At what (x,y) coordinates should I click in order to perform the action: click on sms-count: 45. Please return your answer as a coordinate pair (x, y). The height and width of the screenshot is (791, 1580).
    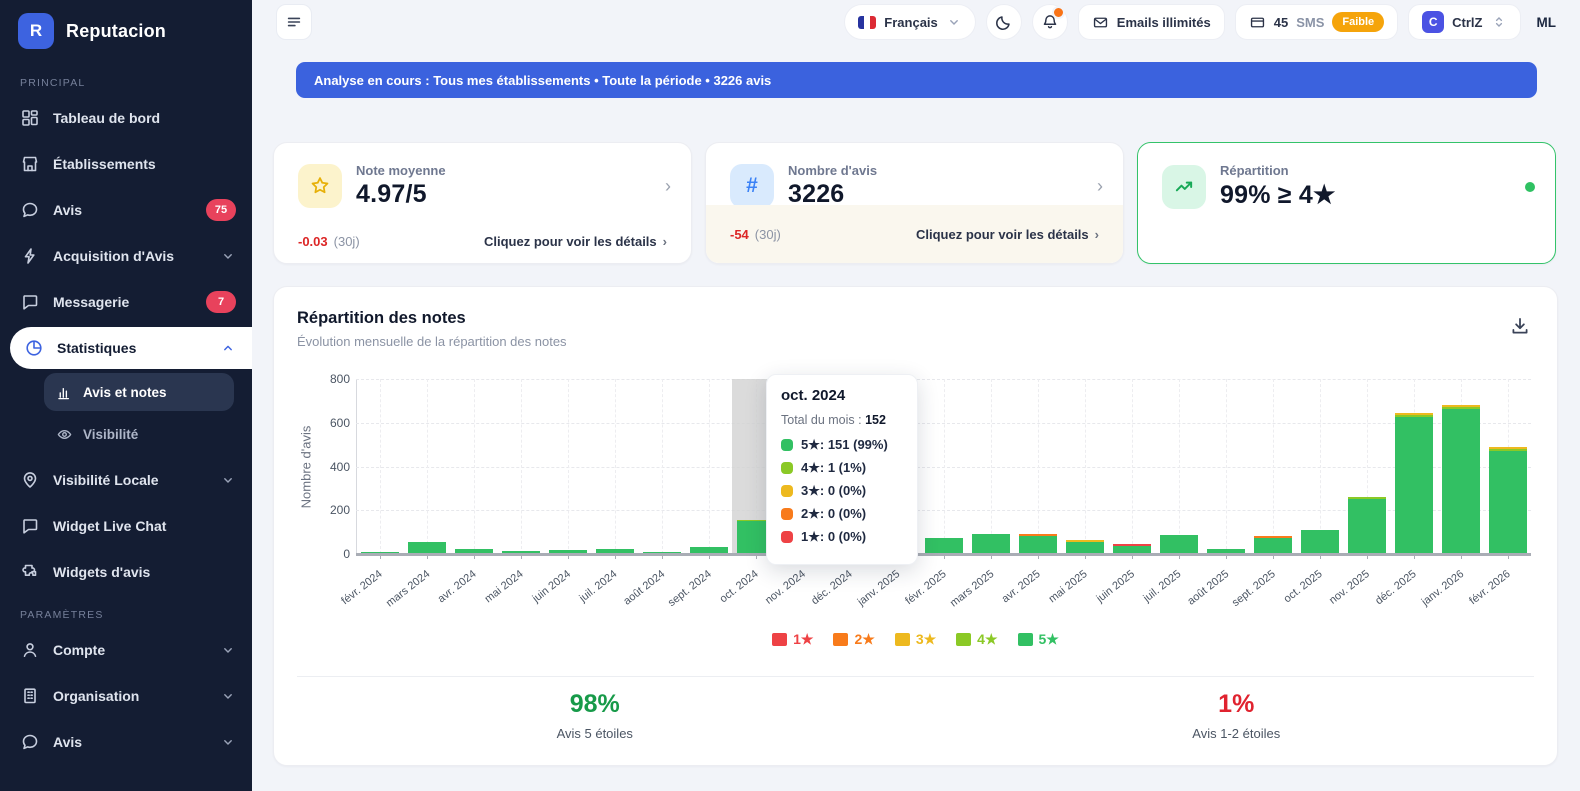
    Looking at the image, I should click on (1281, 22).